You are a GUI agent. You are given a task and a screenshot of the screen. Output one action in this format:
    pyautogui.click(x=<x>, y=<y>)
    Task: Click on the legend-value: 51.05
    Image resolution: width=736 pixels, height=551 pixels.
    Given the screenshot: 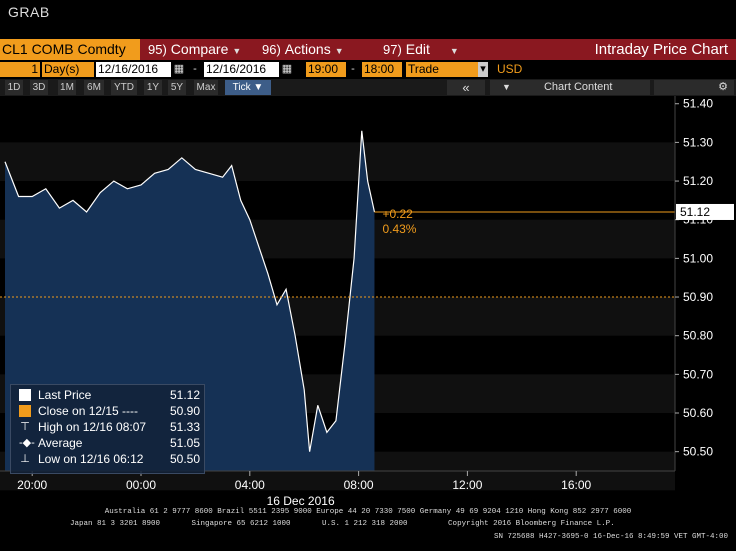 What is the action you would take?
    pyautogui.click(x=184, y=443)
    